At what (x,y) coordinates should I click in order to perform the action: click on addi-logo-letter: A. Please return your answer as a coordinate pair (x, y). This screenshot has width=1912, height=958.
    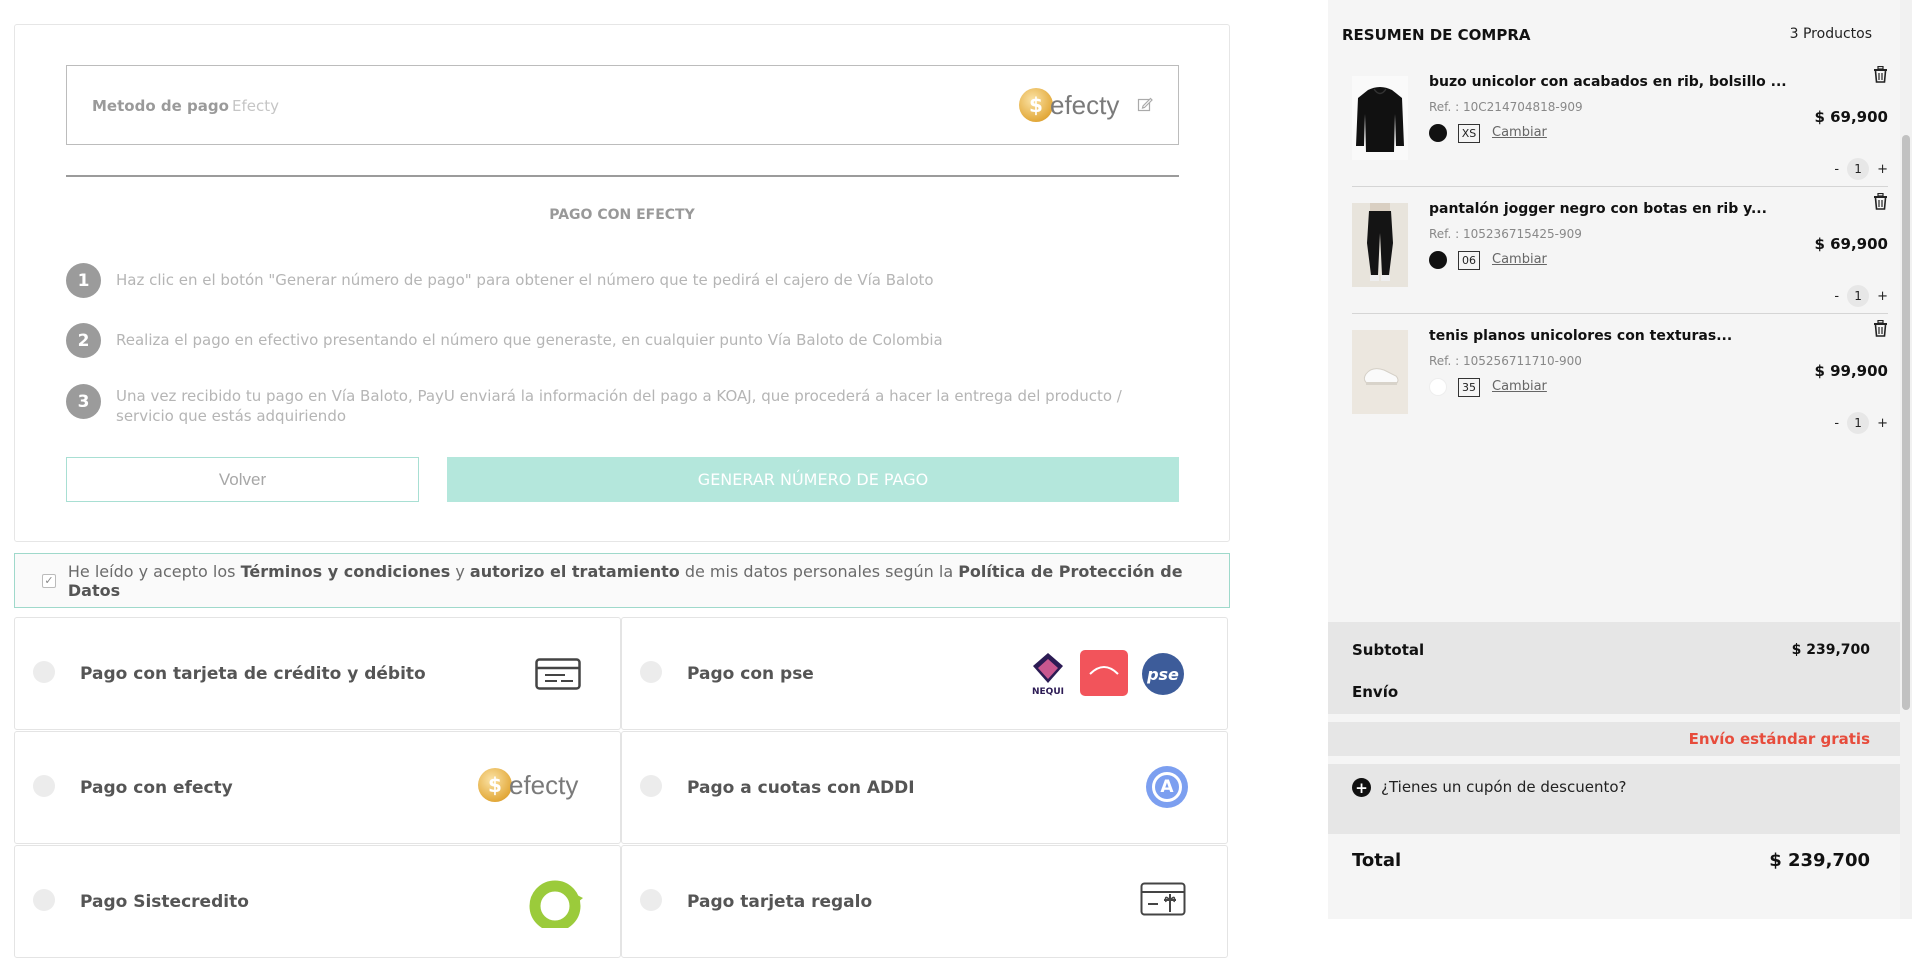
    Looking at the image, I should click on (1167, 787).